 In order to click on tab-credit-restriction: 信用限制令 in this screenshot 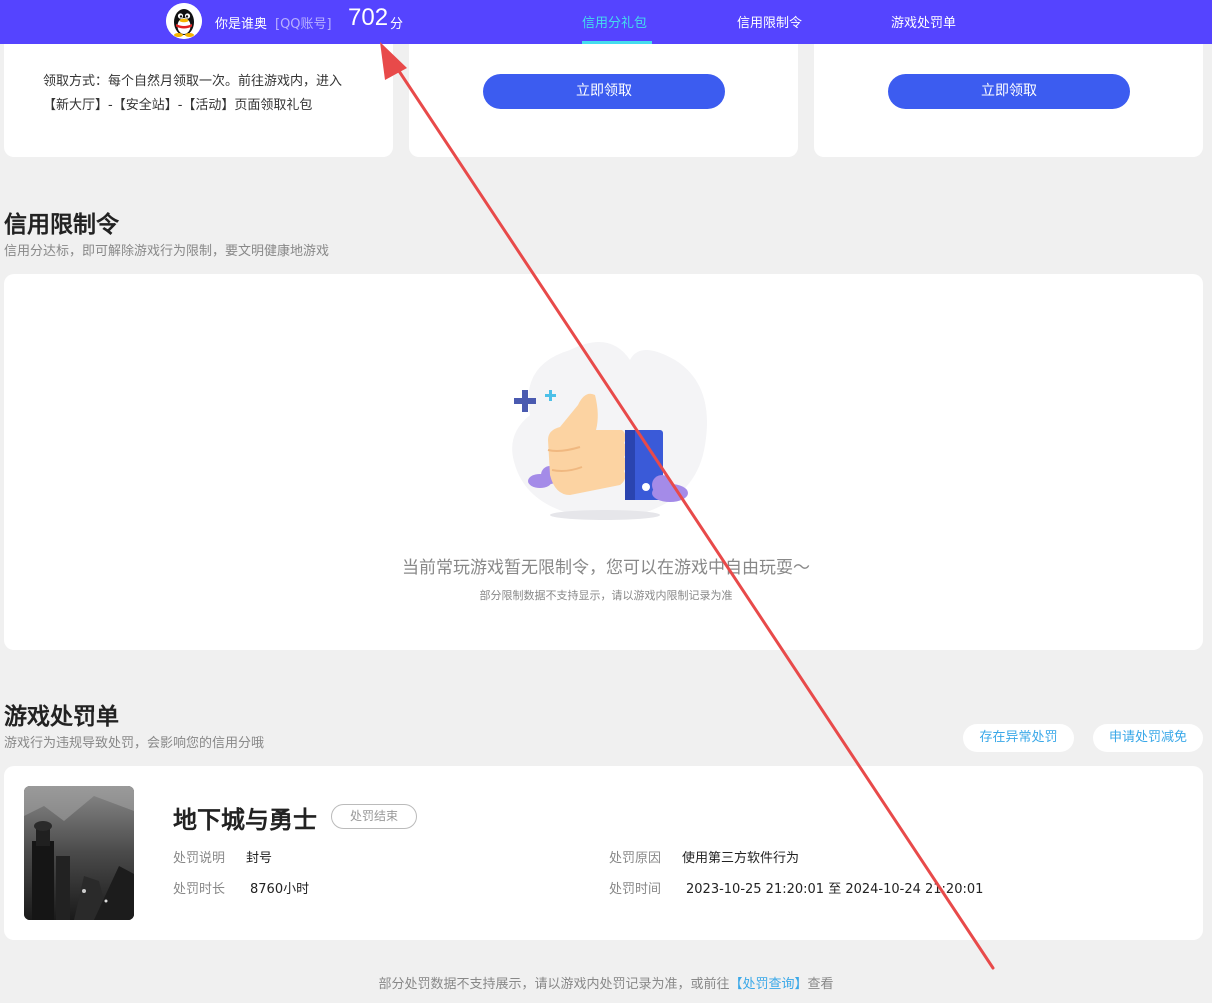, I will do `click(769, 21)`.